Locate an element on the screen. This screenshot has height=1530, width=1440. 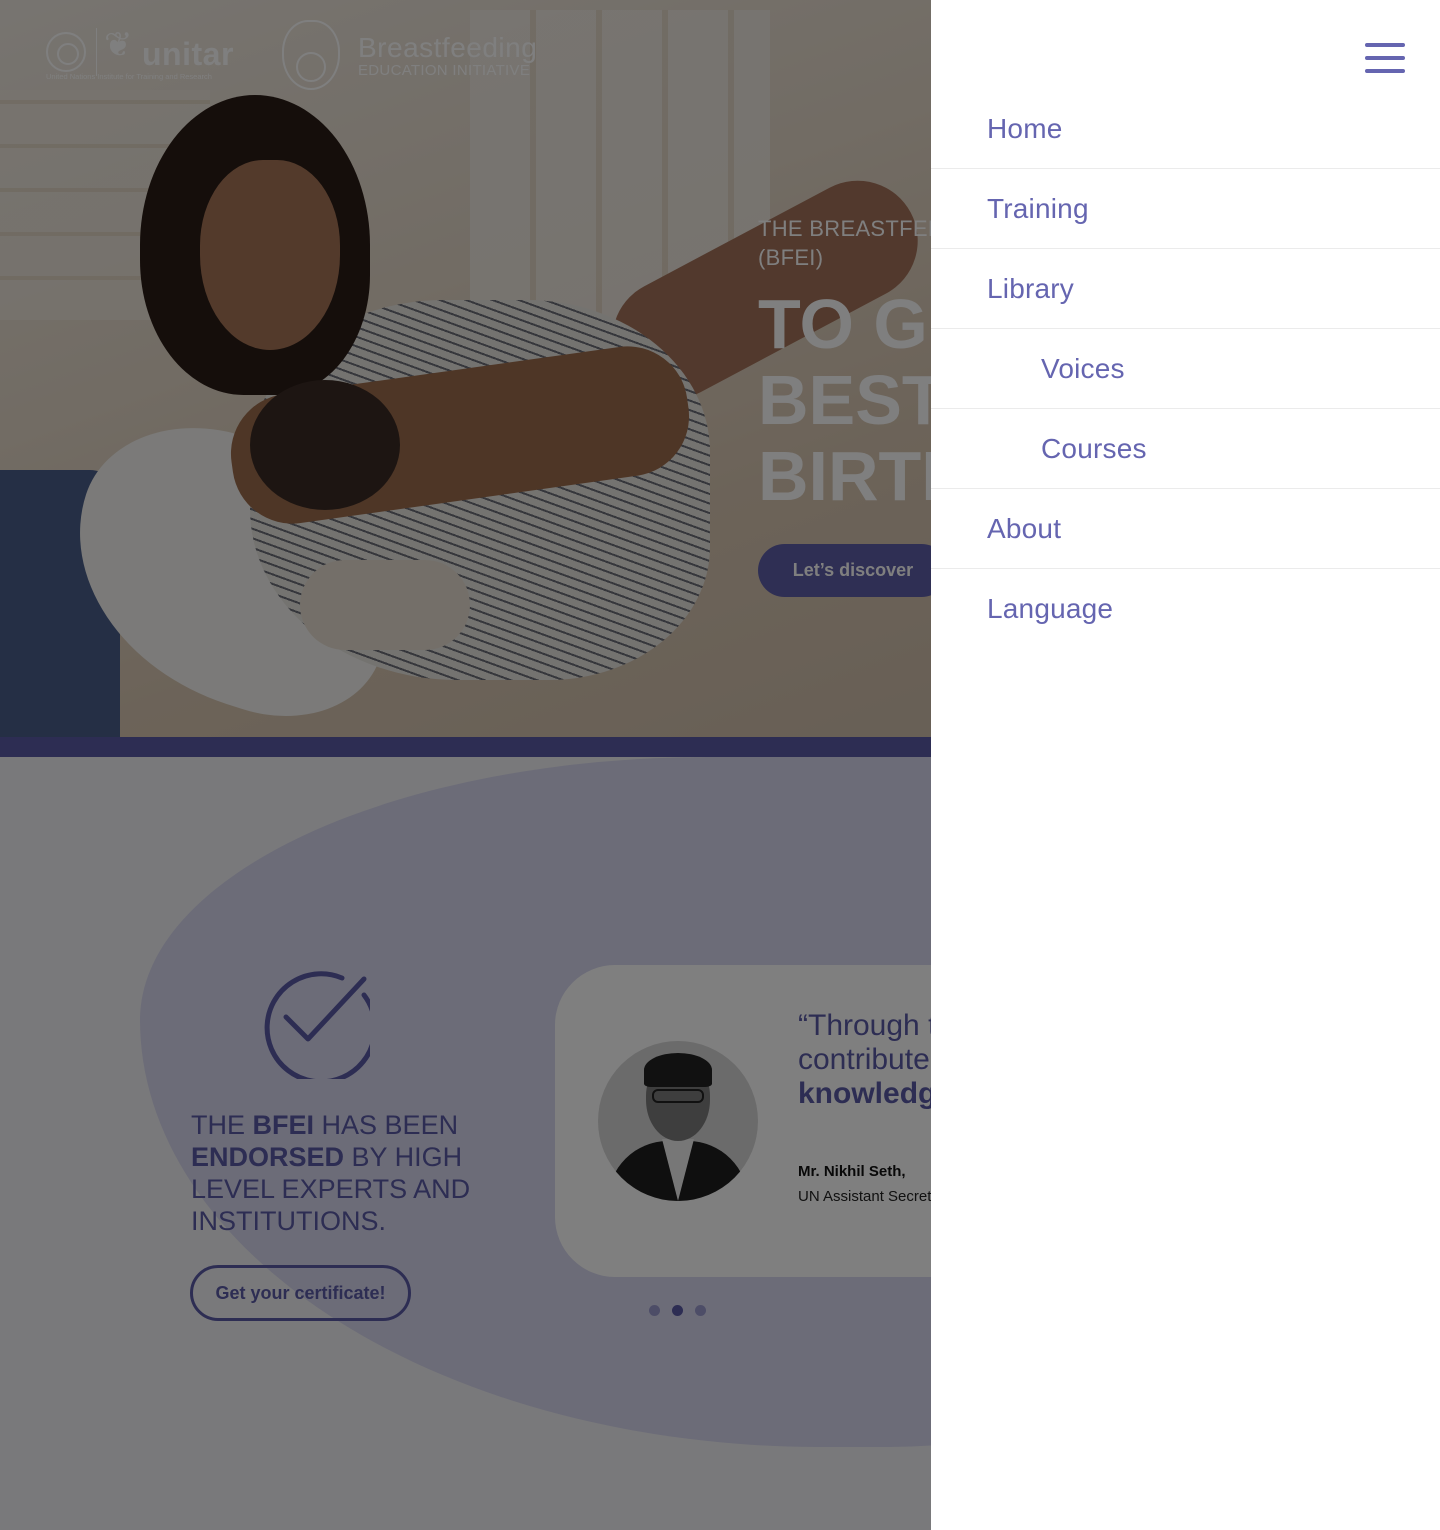
menu-item-voices: Voices is located at coordinates (1185, 369).